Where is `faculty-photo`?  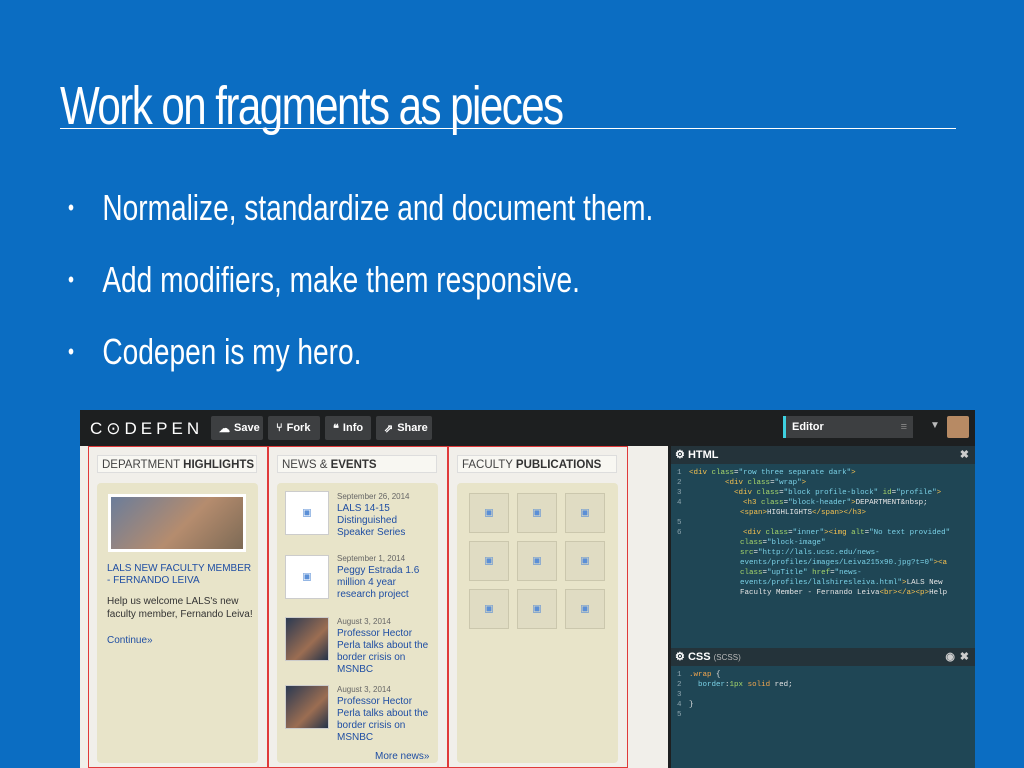 faculty-photo is located at coordinates (177, 523).